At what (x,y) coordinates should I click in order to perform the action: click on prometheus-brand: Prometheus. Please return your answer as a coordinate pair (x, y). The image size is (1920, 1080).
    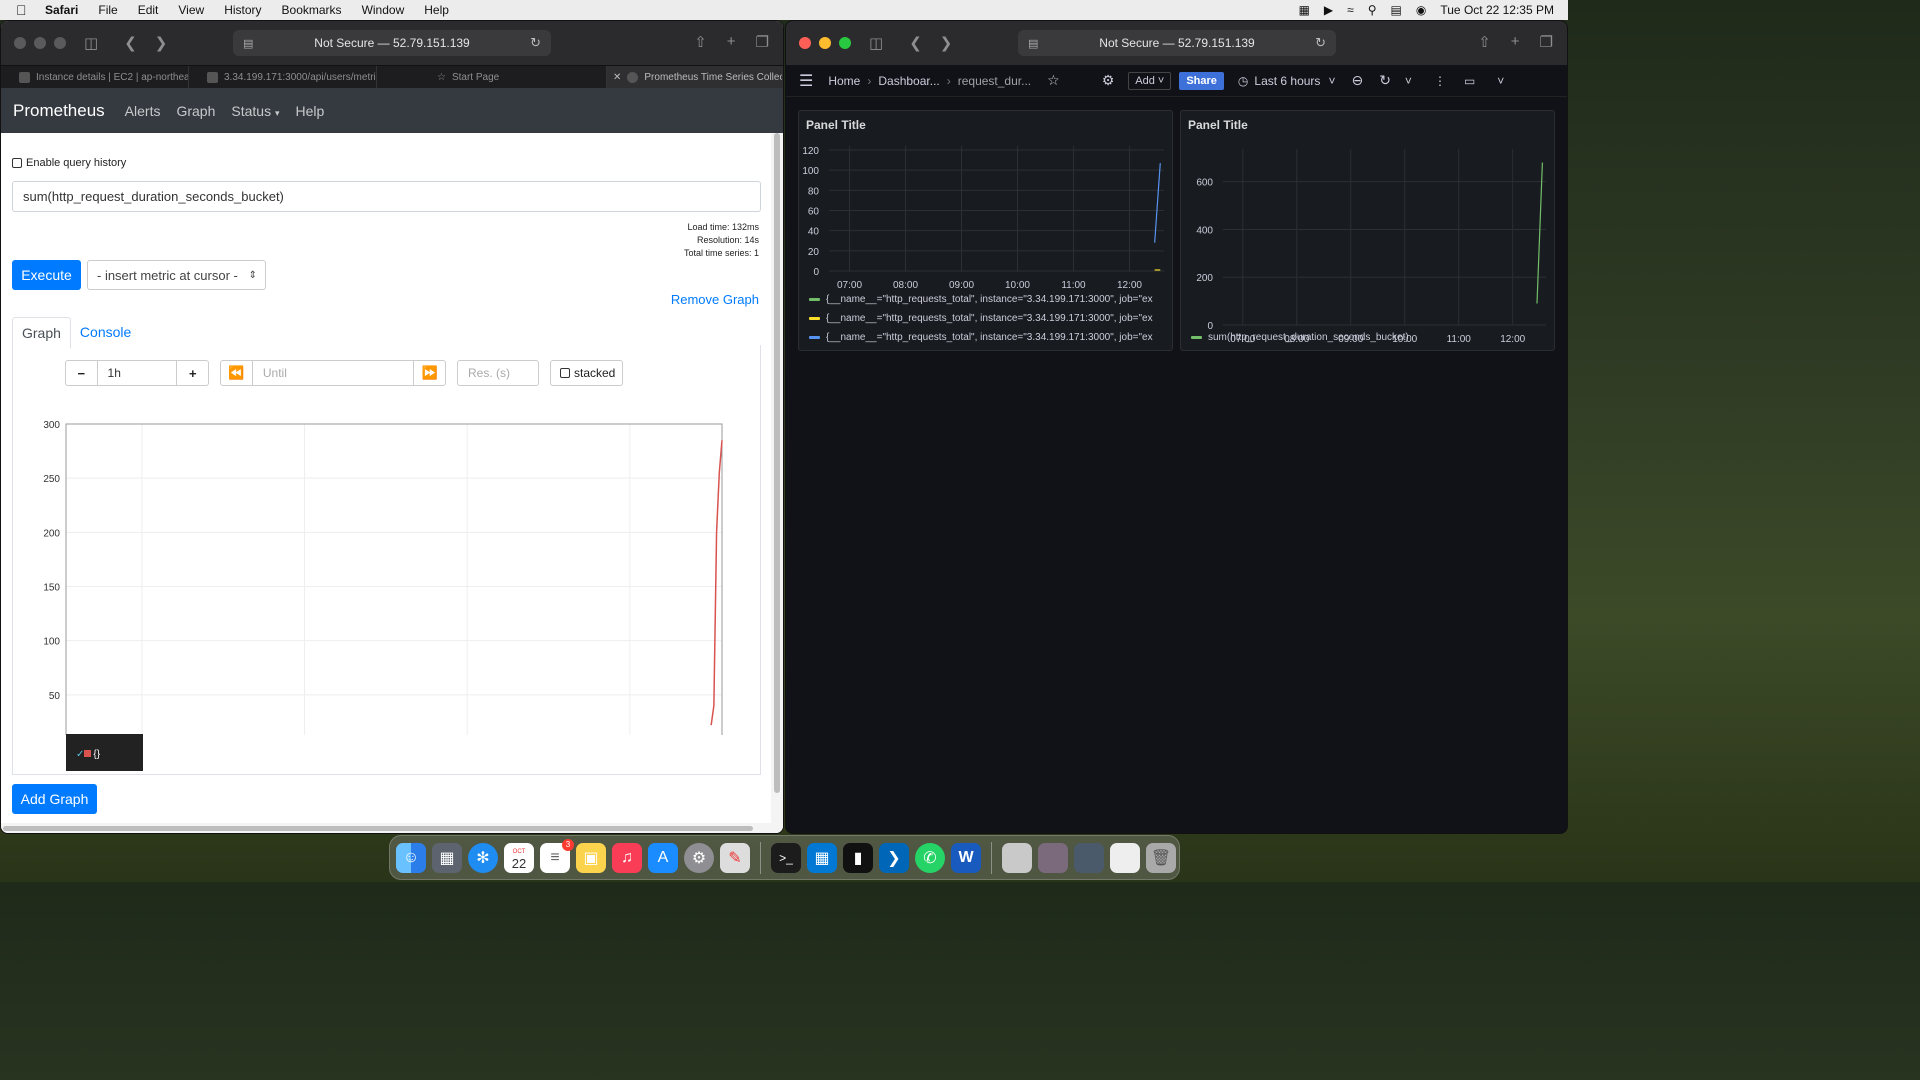
    Looking at the image, I should click on (59, 111).